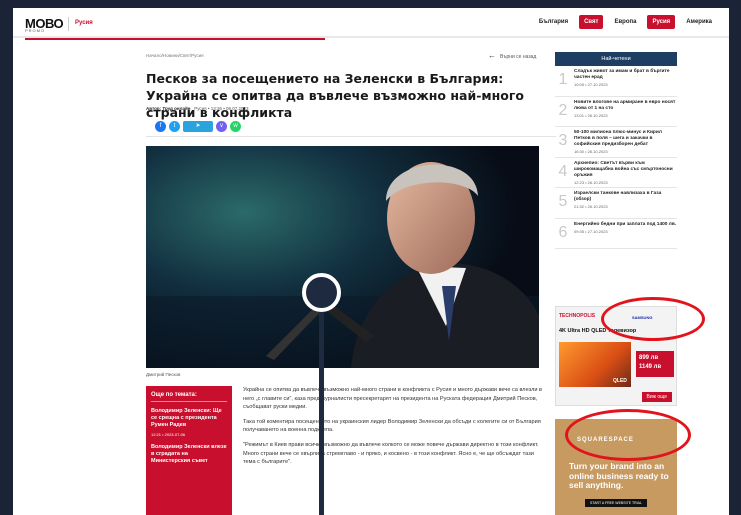 The image size is (741, 515). Describe the element at coordinates (518, 57) in the screenshot. I see `back-link-label: Върни се назад` at that location.